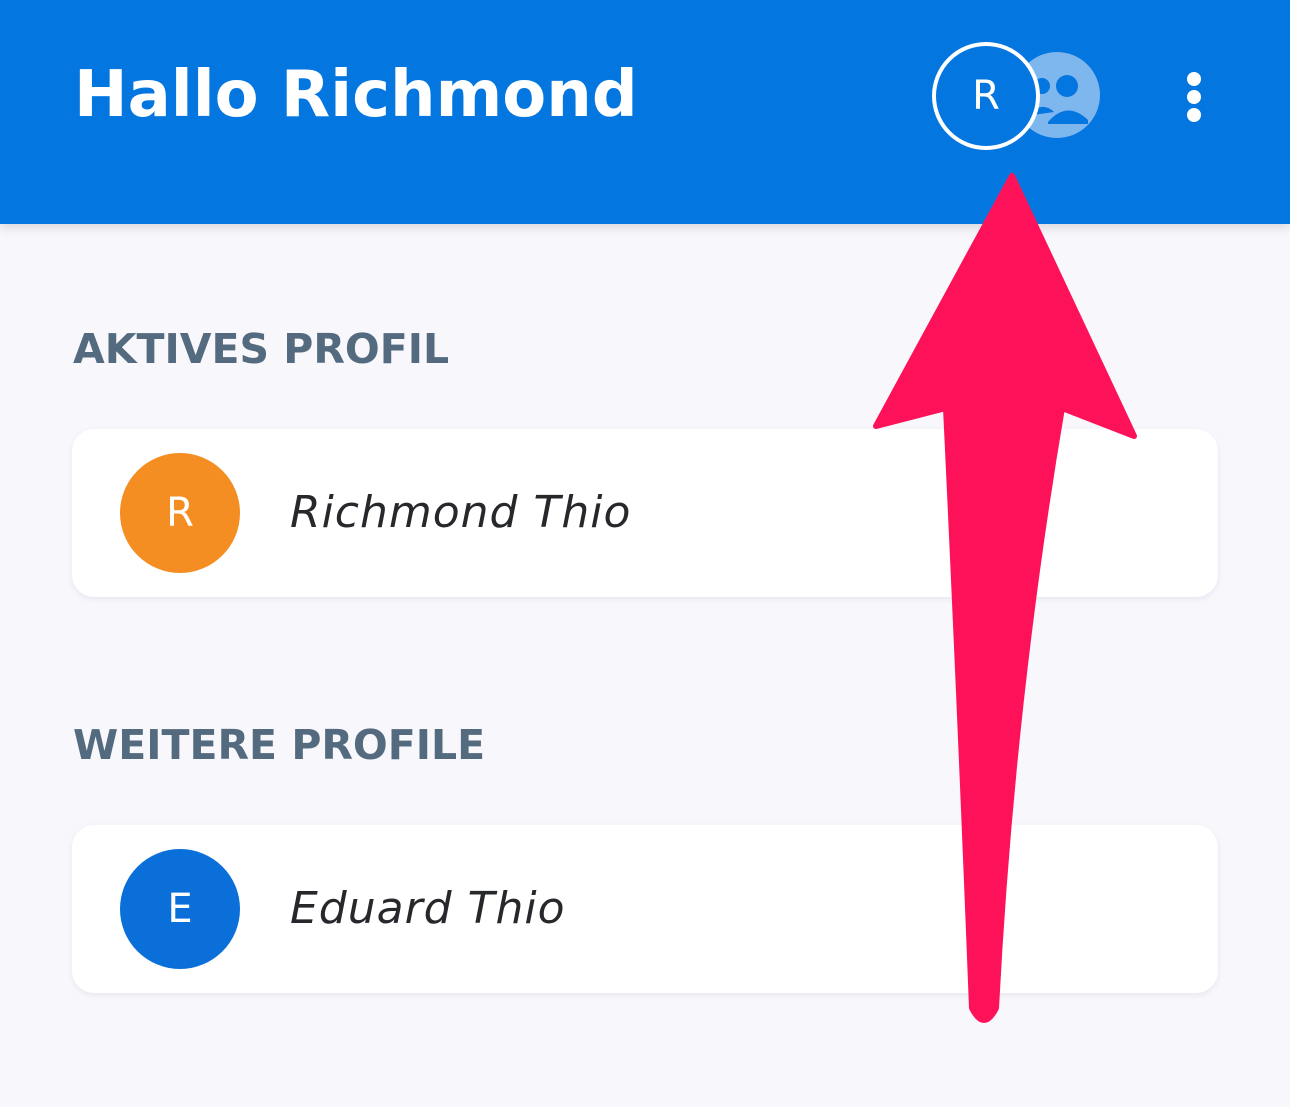 The image size is (1290, 1107). Describe the element at coordinates (279, 745) in the screenshot. I see `section-label-others: WEITERE PROFILE` at that location.